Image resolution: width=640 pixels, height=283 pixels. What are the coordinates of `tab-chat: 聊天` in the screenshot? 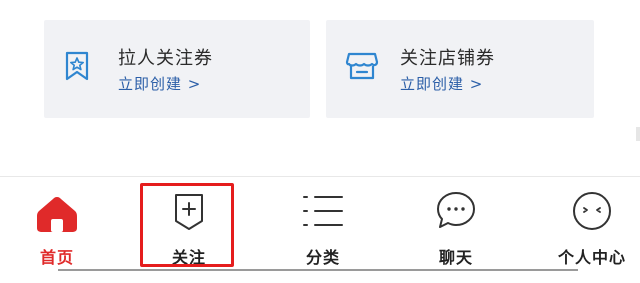 It's located at (456, 227).